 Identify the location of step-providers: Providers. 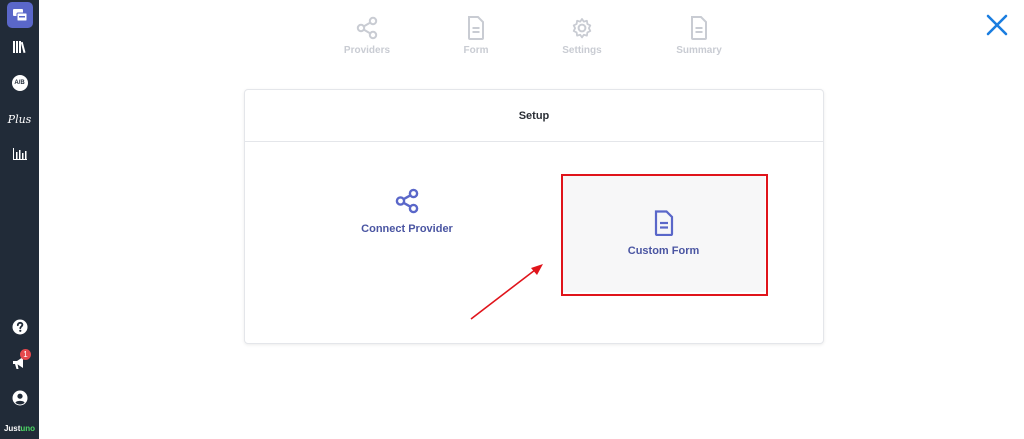
(367, 36).